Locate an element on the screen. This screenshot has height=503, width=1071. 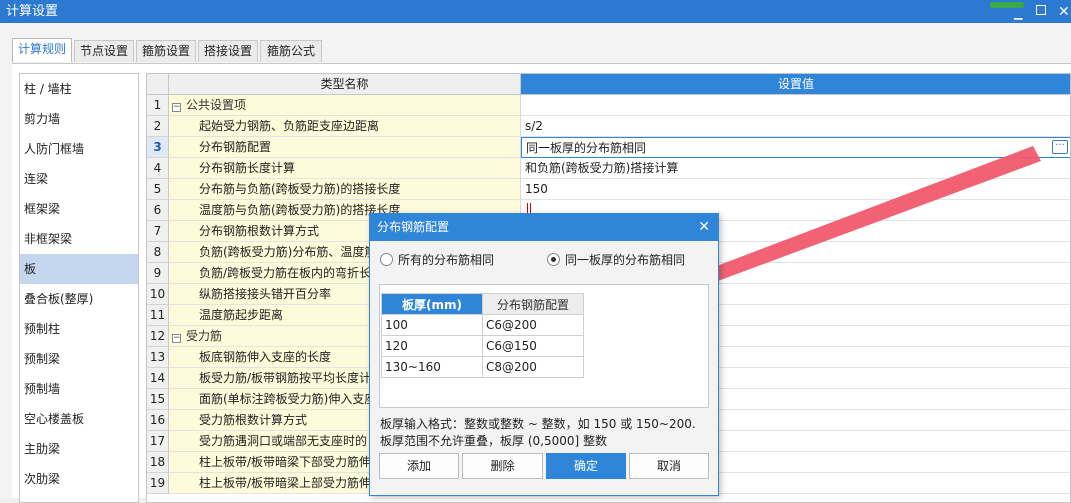
add-button: 添加 is located at coordinates (419, 466).